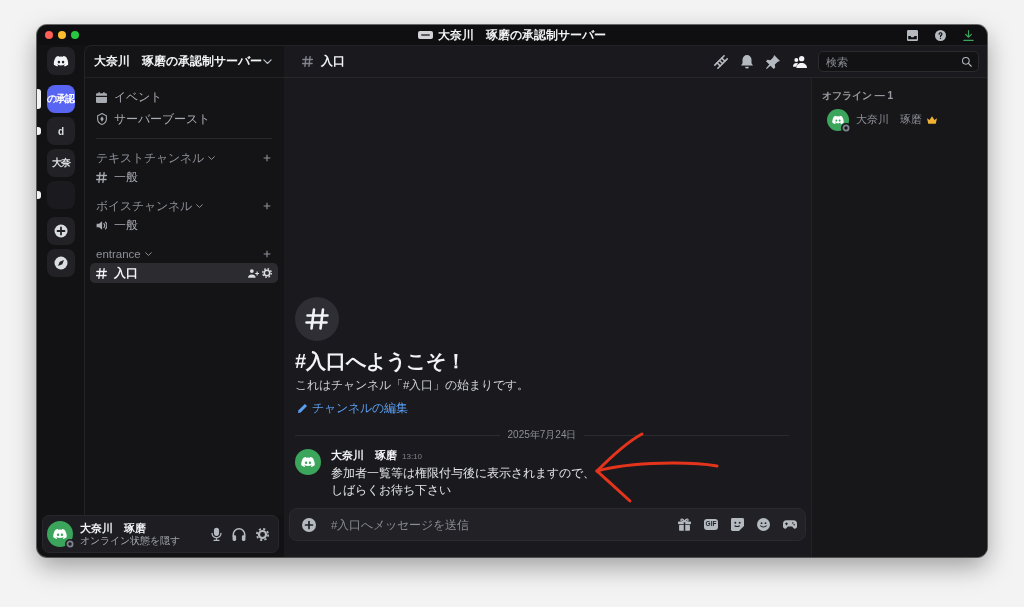  What do you see at coordinates (60, 61) in the screenshot?
I see `logo-icon` at bounding box center [60, 61].